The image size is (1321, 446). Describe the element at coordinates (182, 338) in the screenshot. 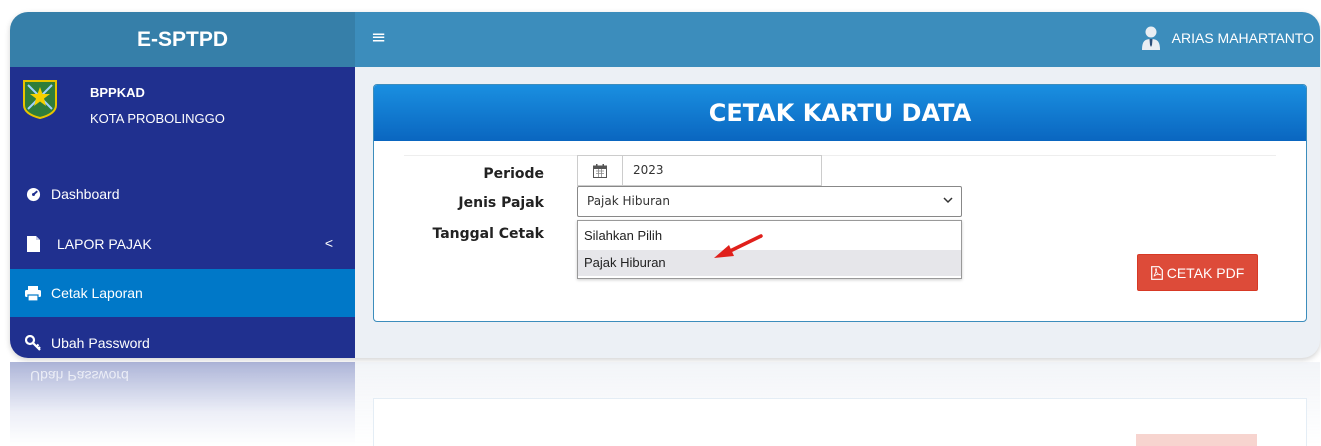

I see `sidebar-item-ubah-password: Ubah Password` at that location.